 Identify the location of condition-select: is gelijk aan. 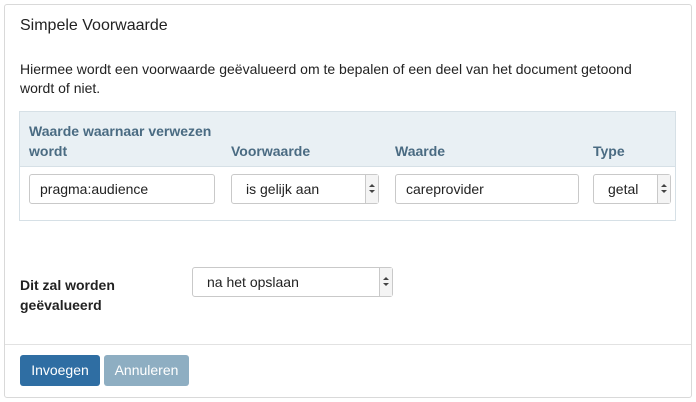
(305, 189).